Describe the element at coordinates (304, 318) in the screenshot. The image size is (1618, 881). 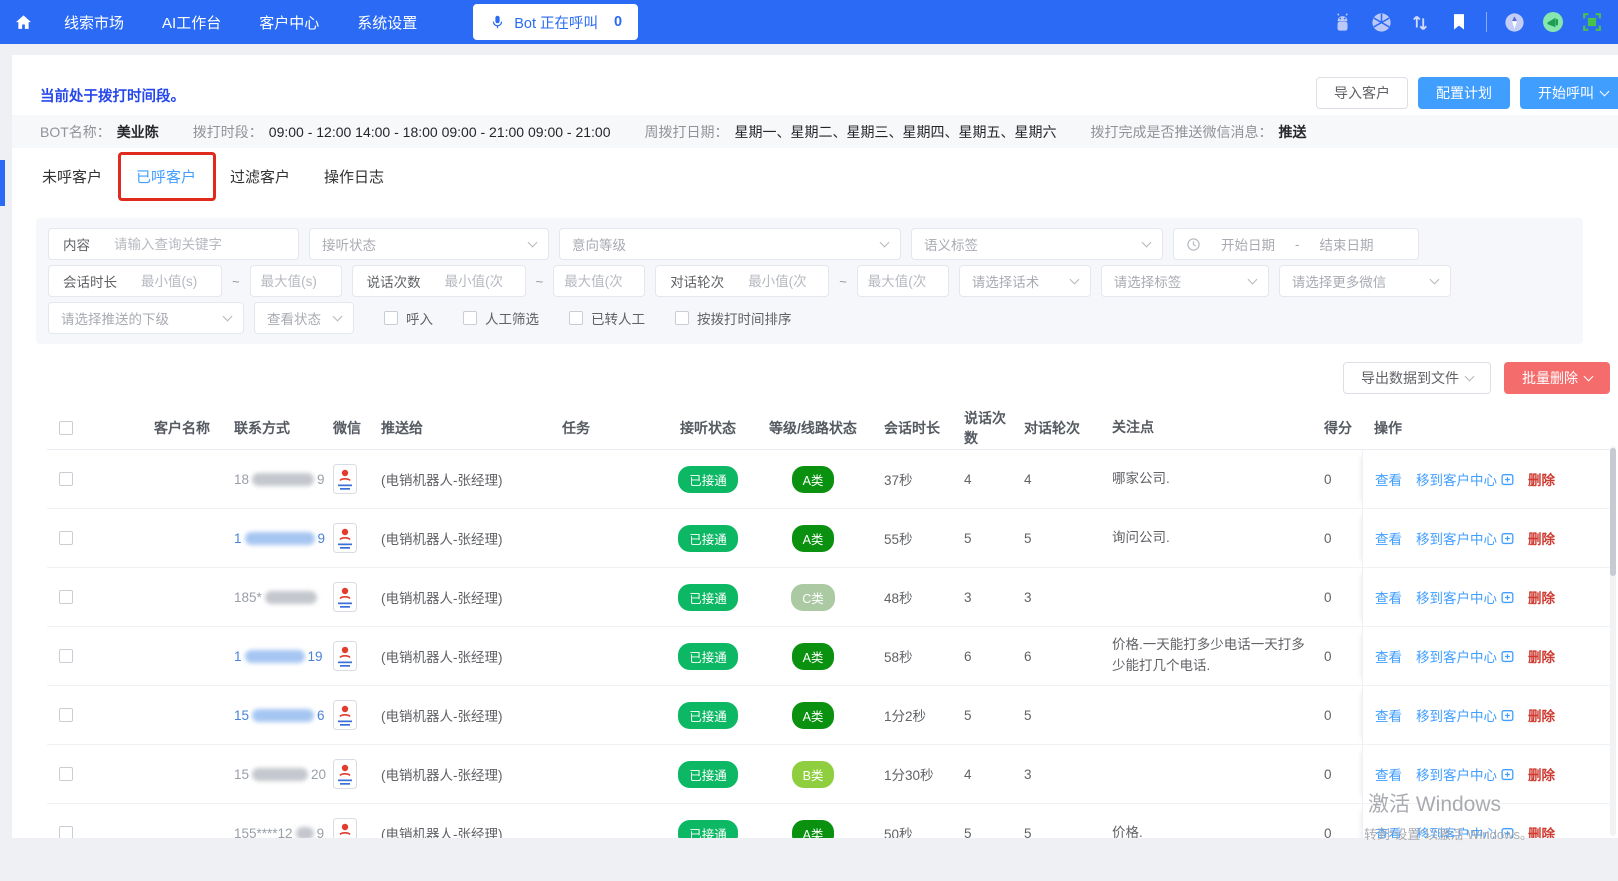
I see `view-status-select: 查看状态` at that location.